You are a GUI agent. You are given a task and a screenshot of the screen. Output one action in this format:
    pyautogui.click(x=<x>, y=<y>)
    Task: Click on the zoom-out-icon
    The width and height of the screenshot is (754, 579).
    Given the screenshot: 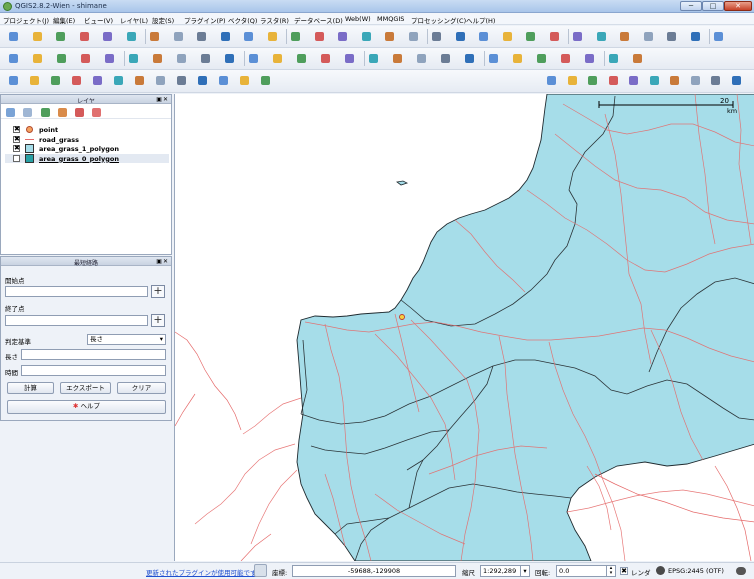 What is the action you would take?
    pyautogui.click(x=248, y=36)
    